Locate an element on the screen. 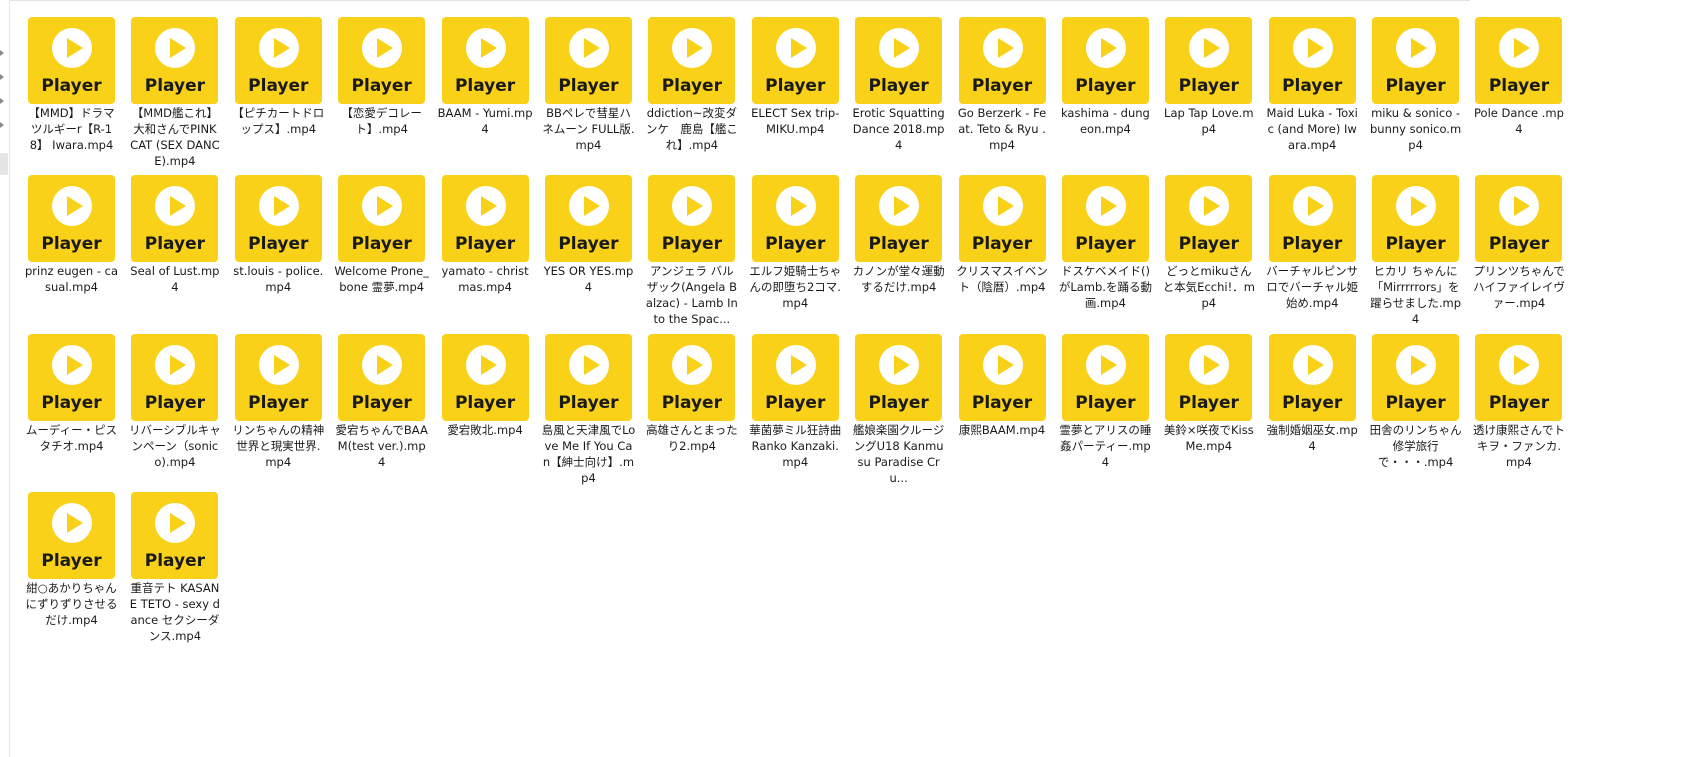 This screenshot has height=757, width=1684. file-name: ELECT Sex trip-MIKU.mp4 is located at coordinates (795, 121).